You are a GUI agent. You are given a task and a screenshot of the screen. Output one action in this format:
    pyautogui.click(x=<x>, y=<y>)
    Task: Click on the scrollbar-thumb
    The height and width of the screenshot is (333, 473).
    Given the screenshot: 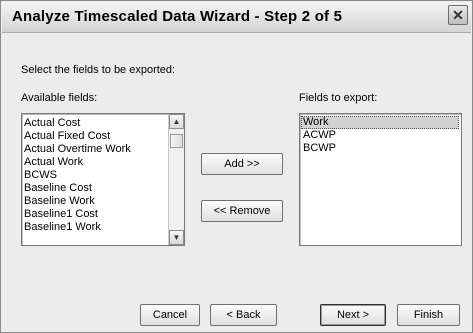 What is the action you would take?
    pyautogui.click(x=176, y=141)
    